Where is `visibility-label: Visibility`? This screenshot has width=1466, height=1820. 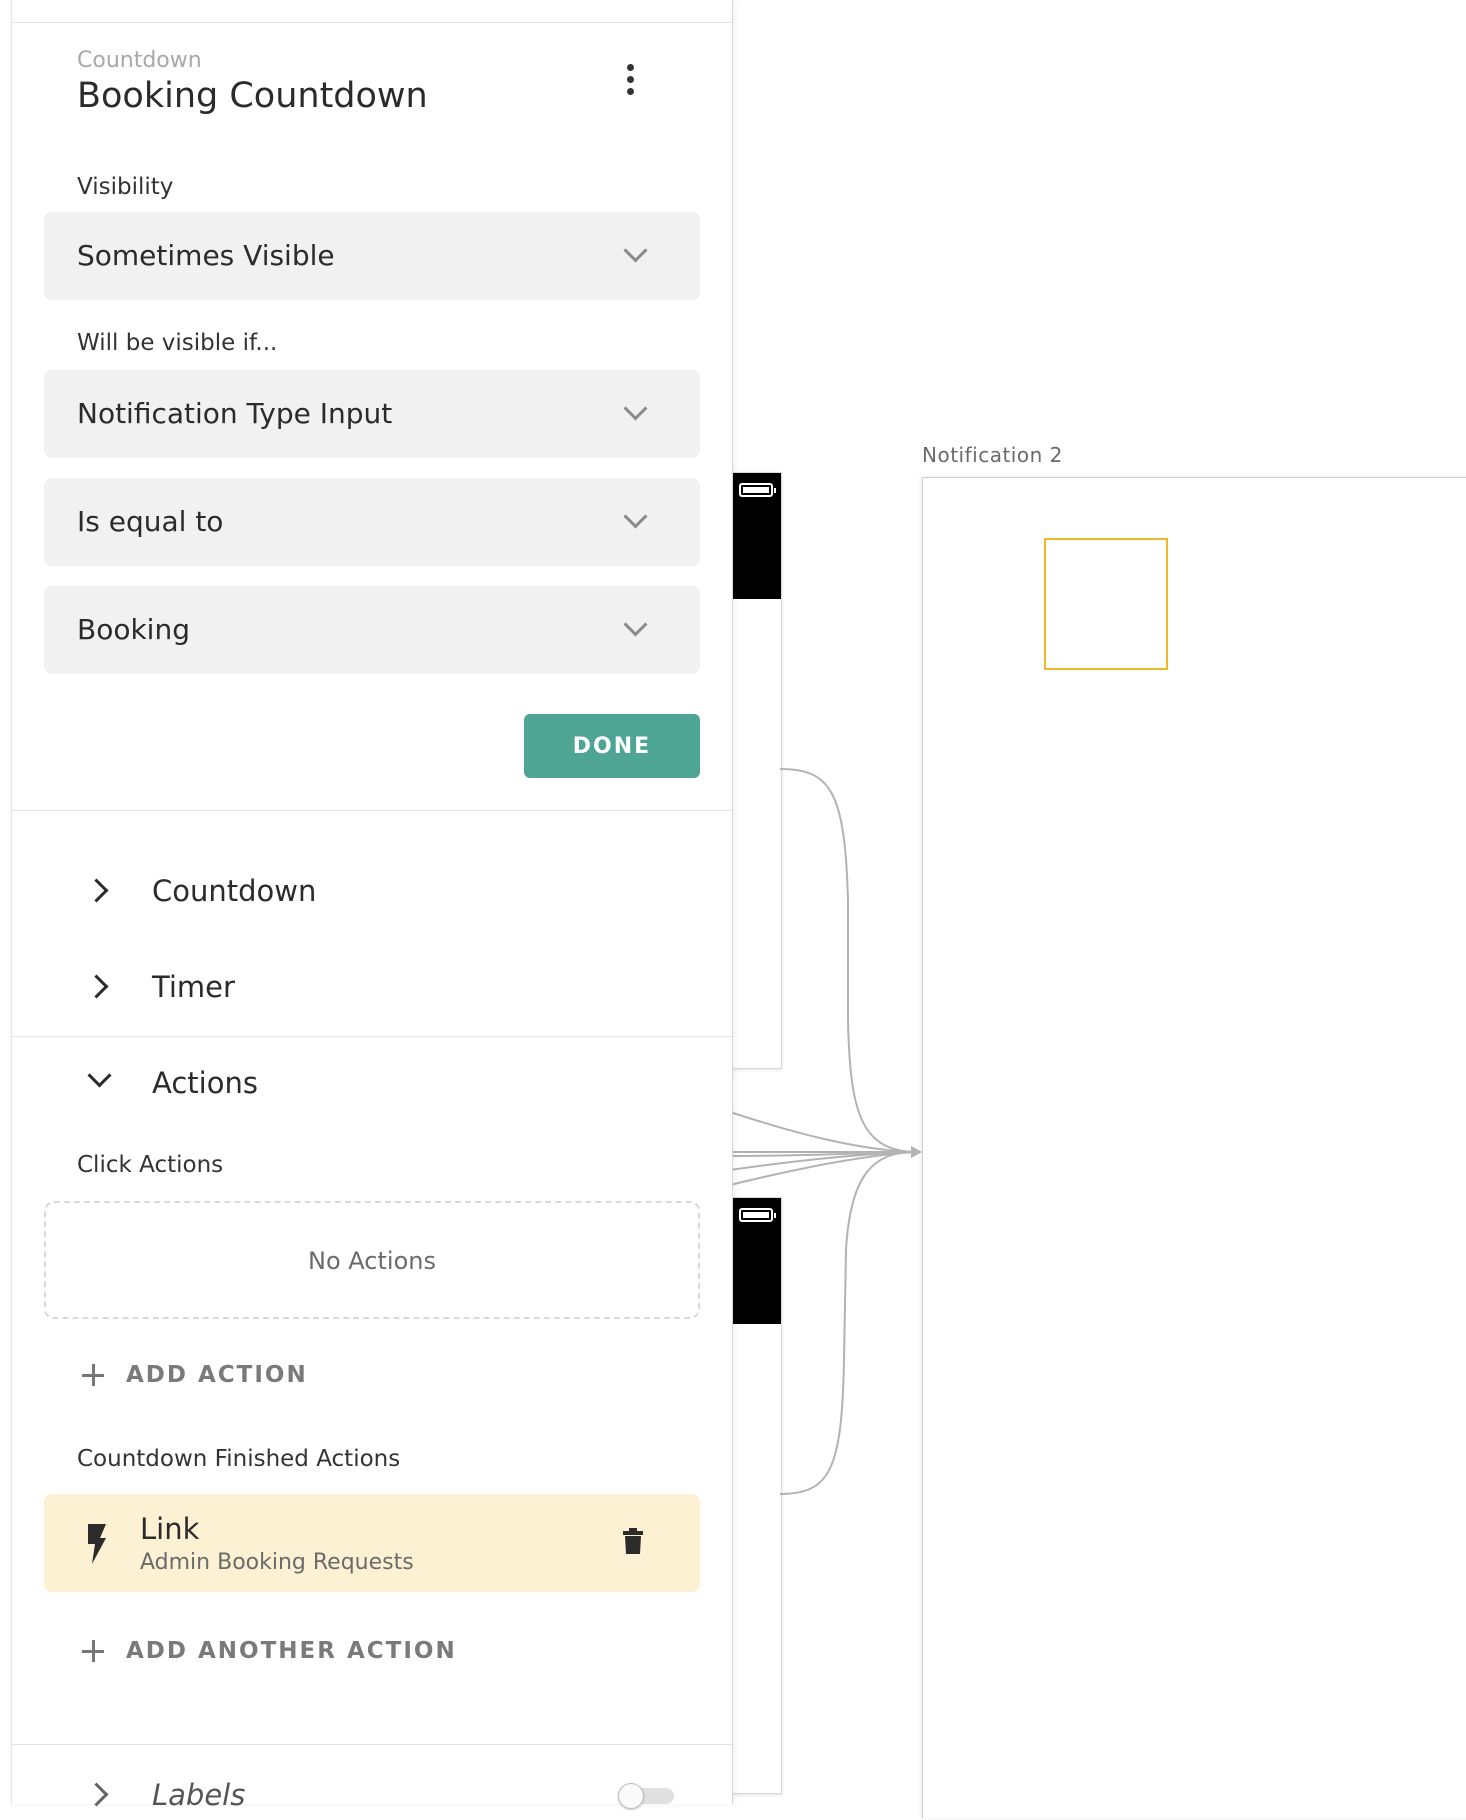 visibility-label: Visibility is located at coordinates (125, 187).